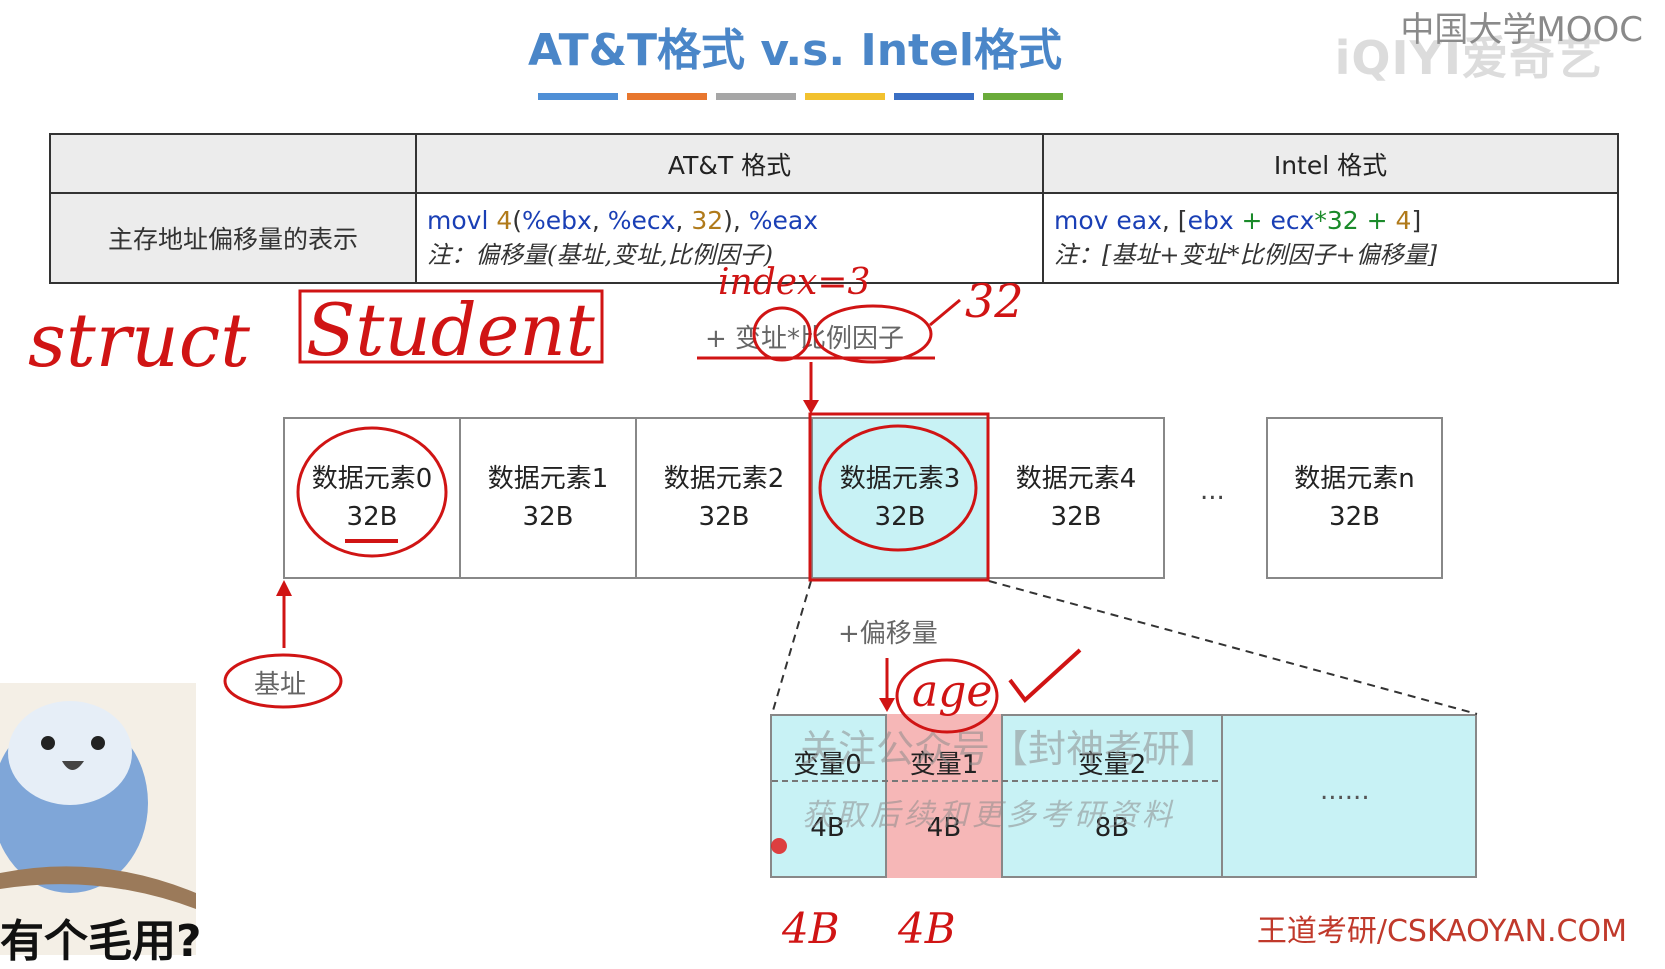 The height and width of the screenshot is (969, 1665). I want to click on base-label: 基址, so click(280, 685).